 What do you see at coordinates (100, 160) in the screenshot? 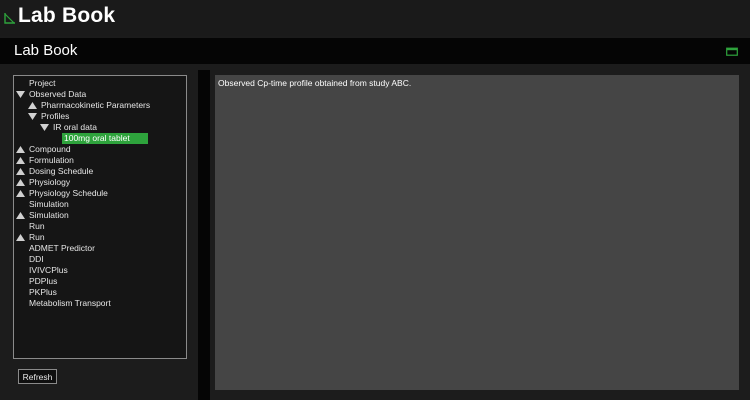
I see `tree-item: Formulation` at bounding box center [100, 160].